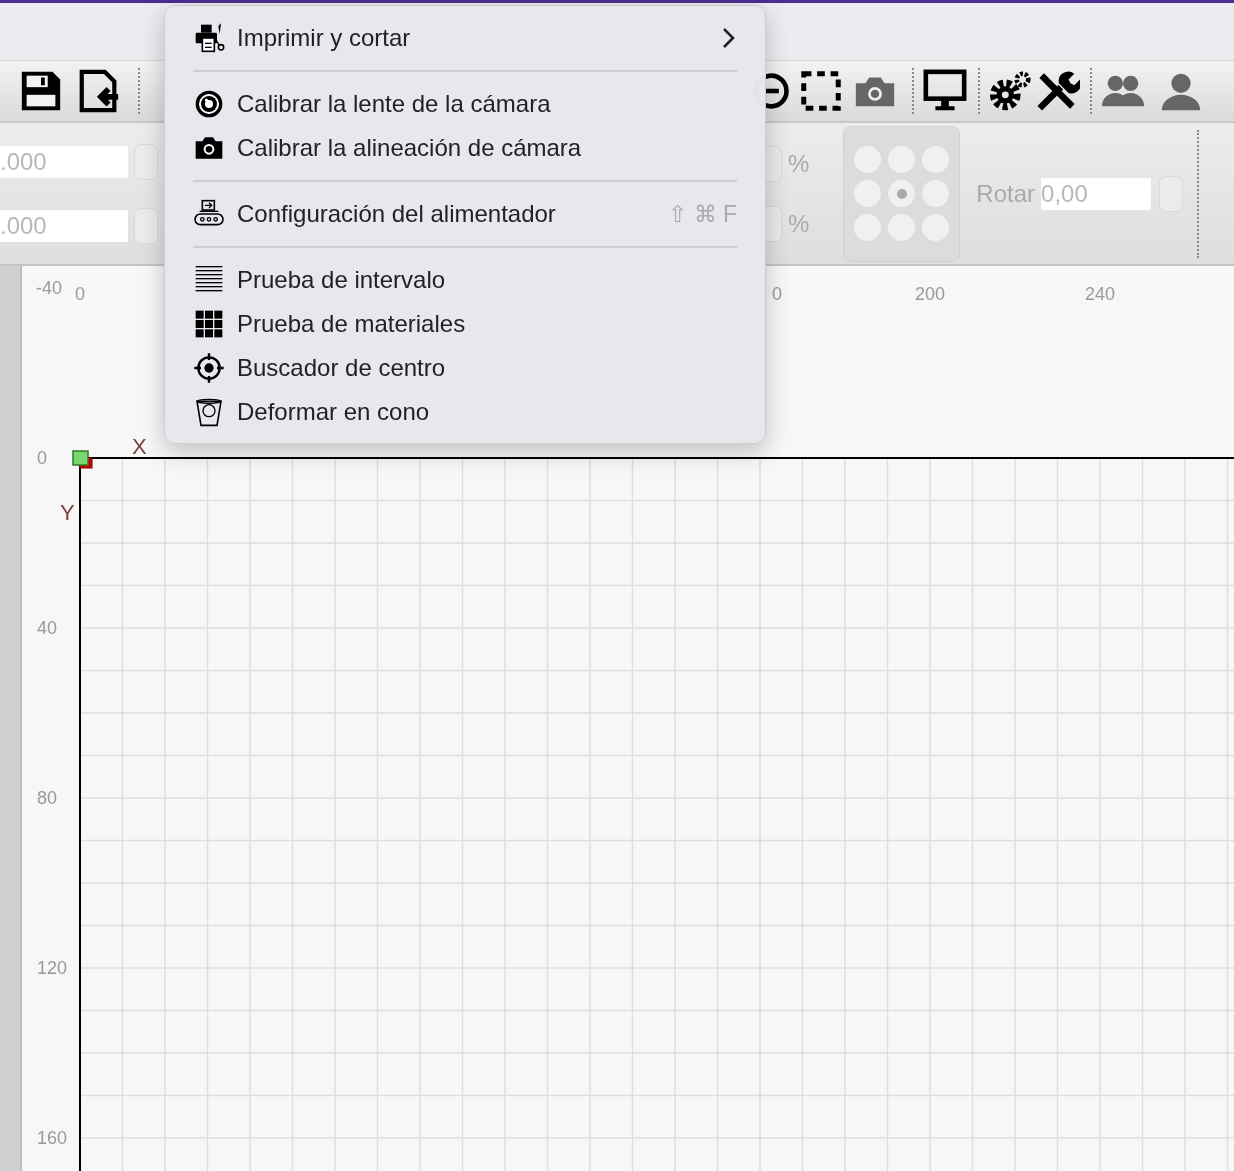  Describe the element at coordinates (209, 368) in the screenshot. I see `crosshair-icon` at that location.